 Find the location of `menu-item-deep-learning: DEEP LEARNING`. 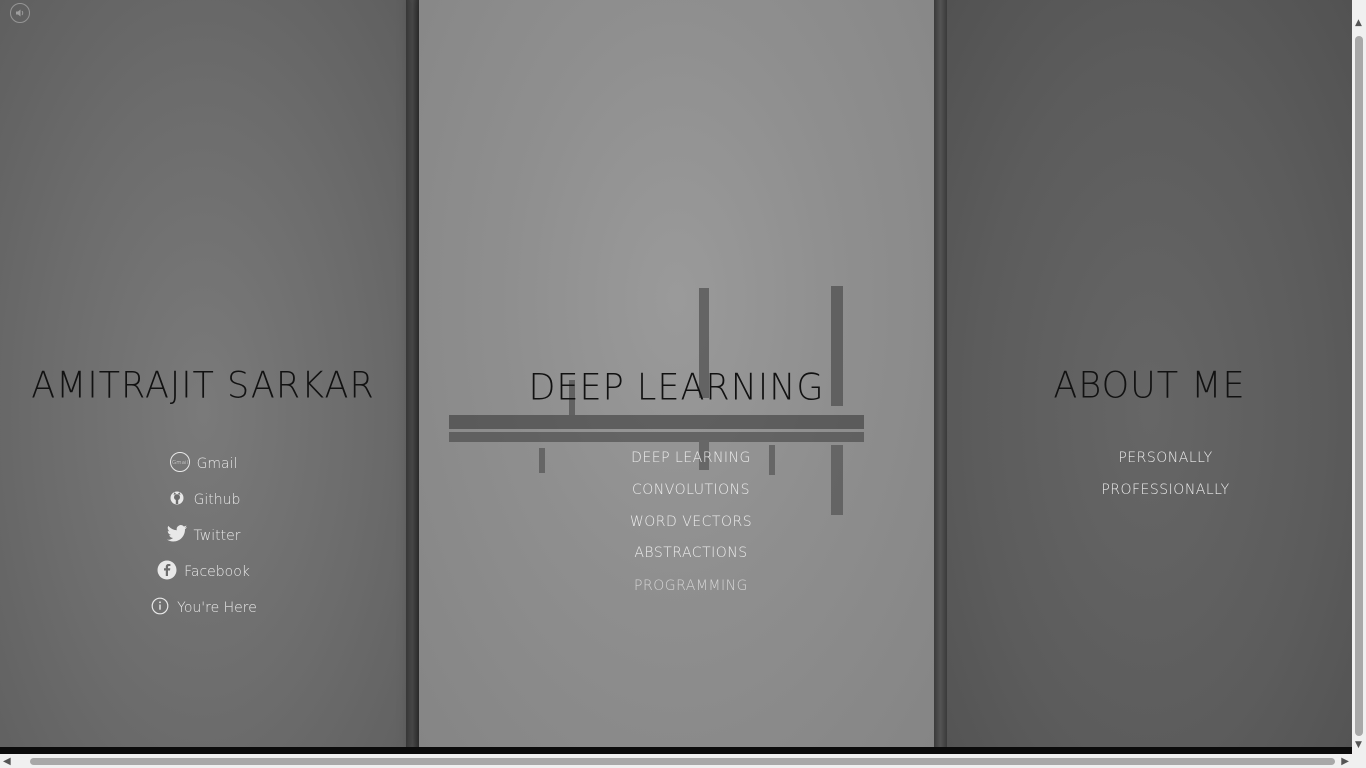

menu-item-deep-learning: DEEP LEARNING is located at coordinates (691, 458).